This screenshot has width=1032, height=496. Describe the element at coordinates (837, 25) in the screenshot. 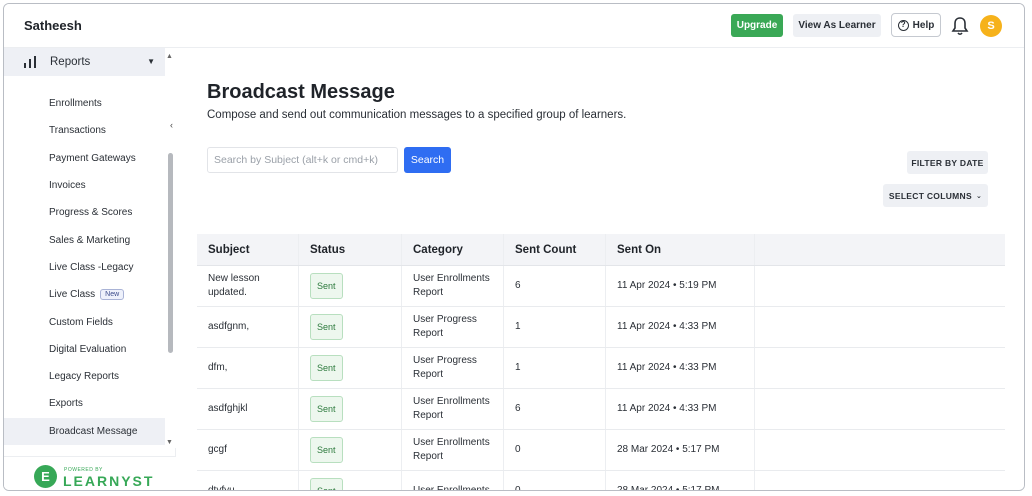

I see `view-as-learner-button: View As Learner` at that location.